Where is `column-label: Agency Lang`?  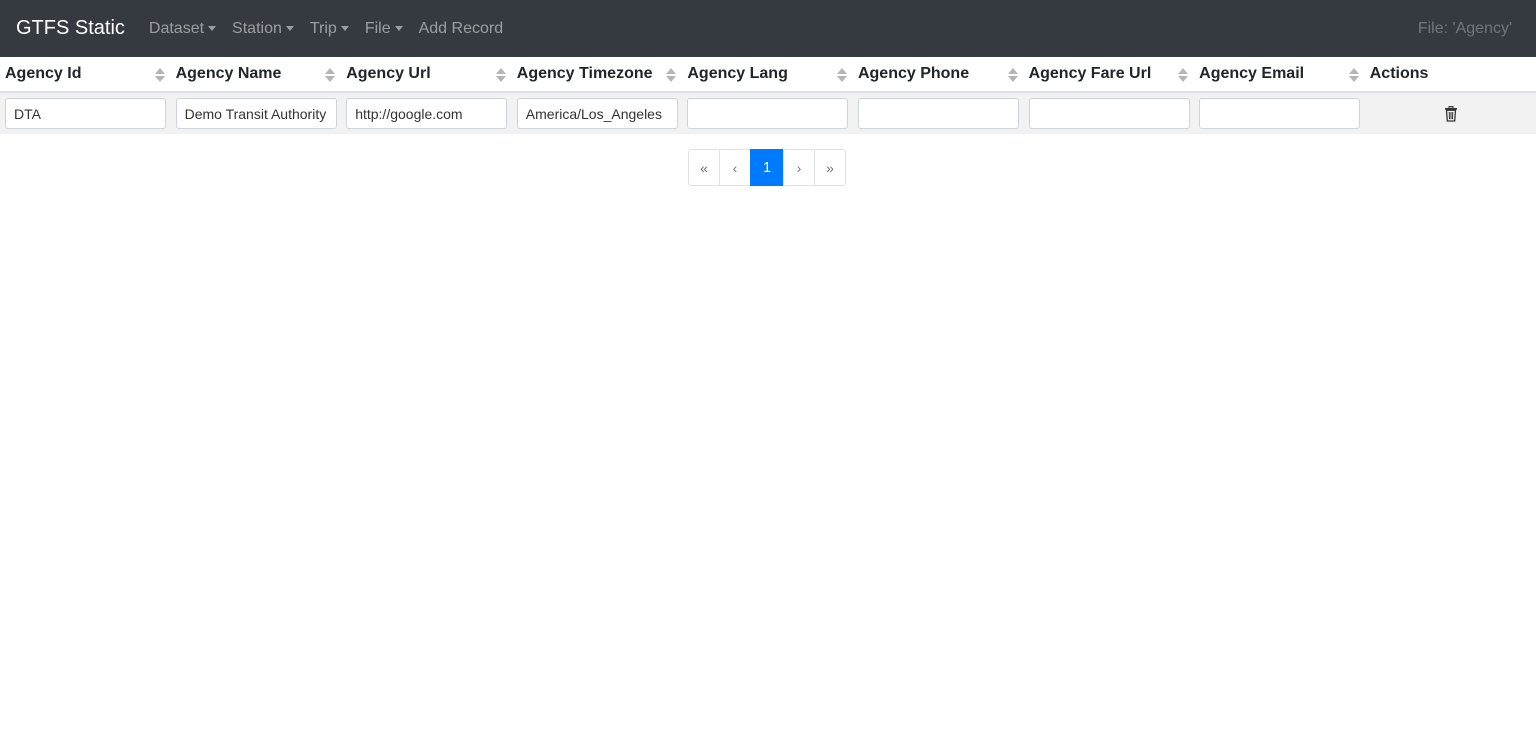
column-label: Agency Lang is located at coordinates (737, 73).